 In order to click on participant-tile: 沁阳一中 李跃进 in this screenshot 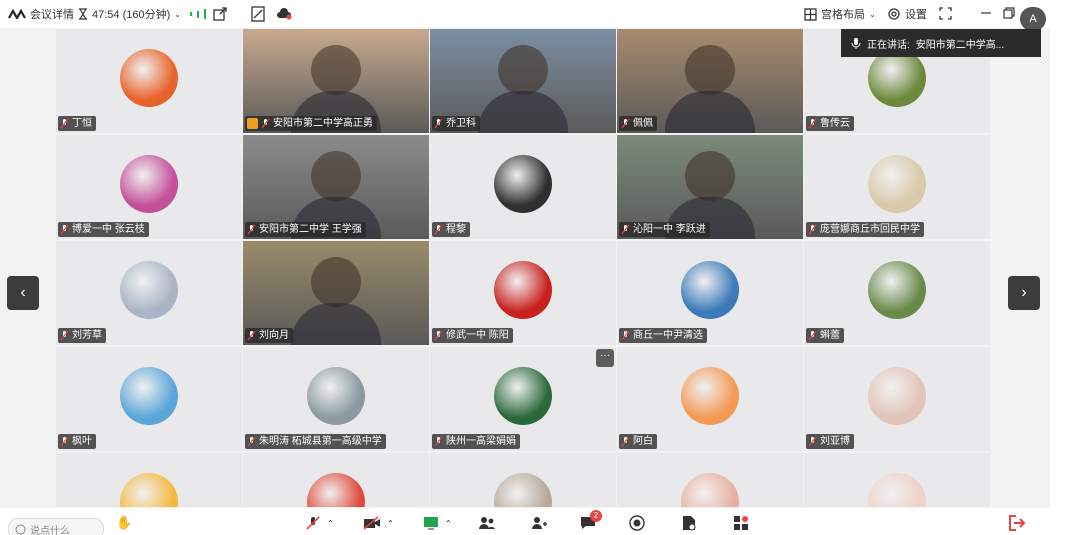, I will do `click(710, 187)`.